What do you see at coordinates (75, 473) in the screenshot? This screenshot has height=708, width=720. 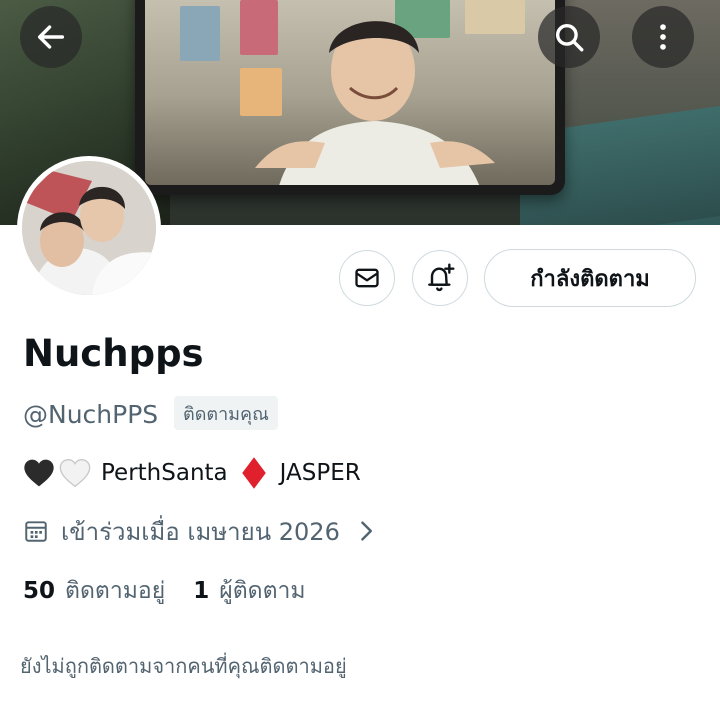 I see `white-heart-icon` at bounding box center [75, 473].